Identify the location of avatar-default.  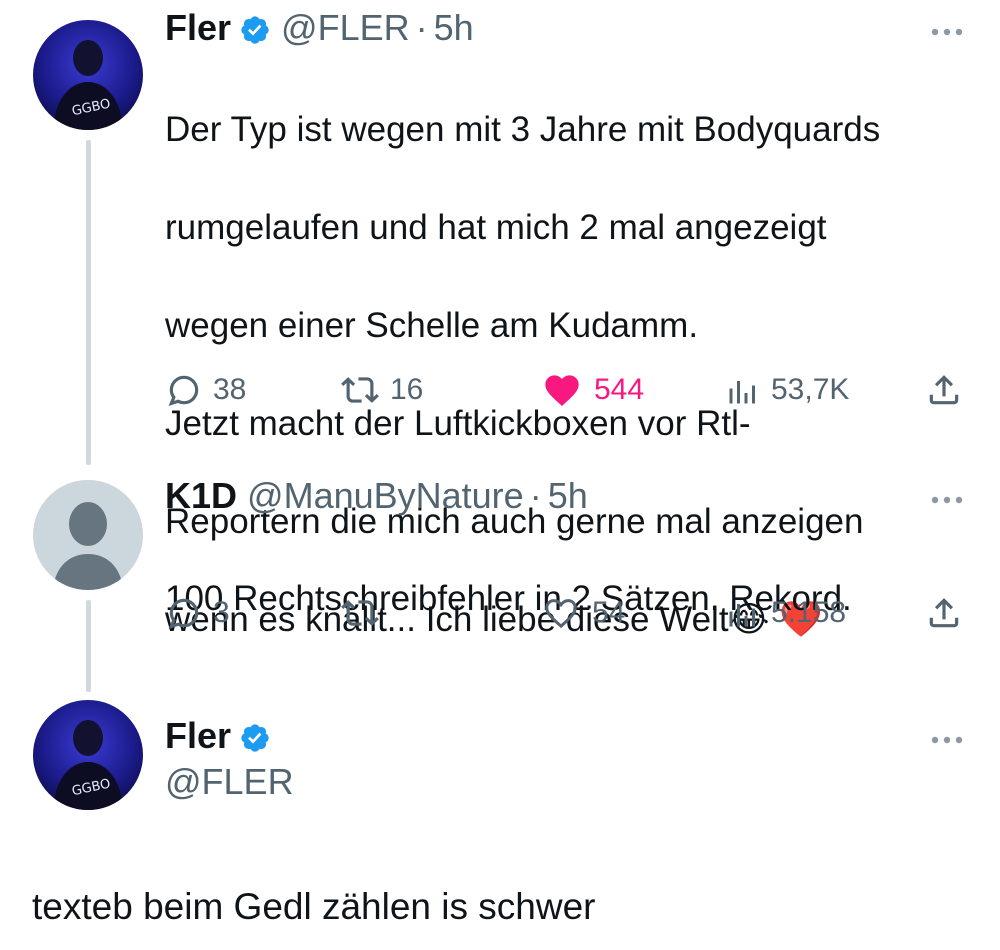
(88, 535).